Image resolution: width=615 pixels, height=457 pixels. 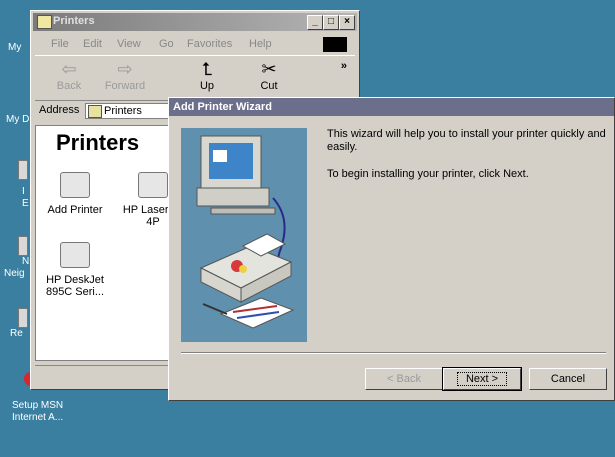 What do you see at coordinates (347, 22) in the screenshot?
I see `close-button: ×` at bounding box center [347, 22].